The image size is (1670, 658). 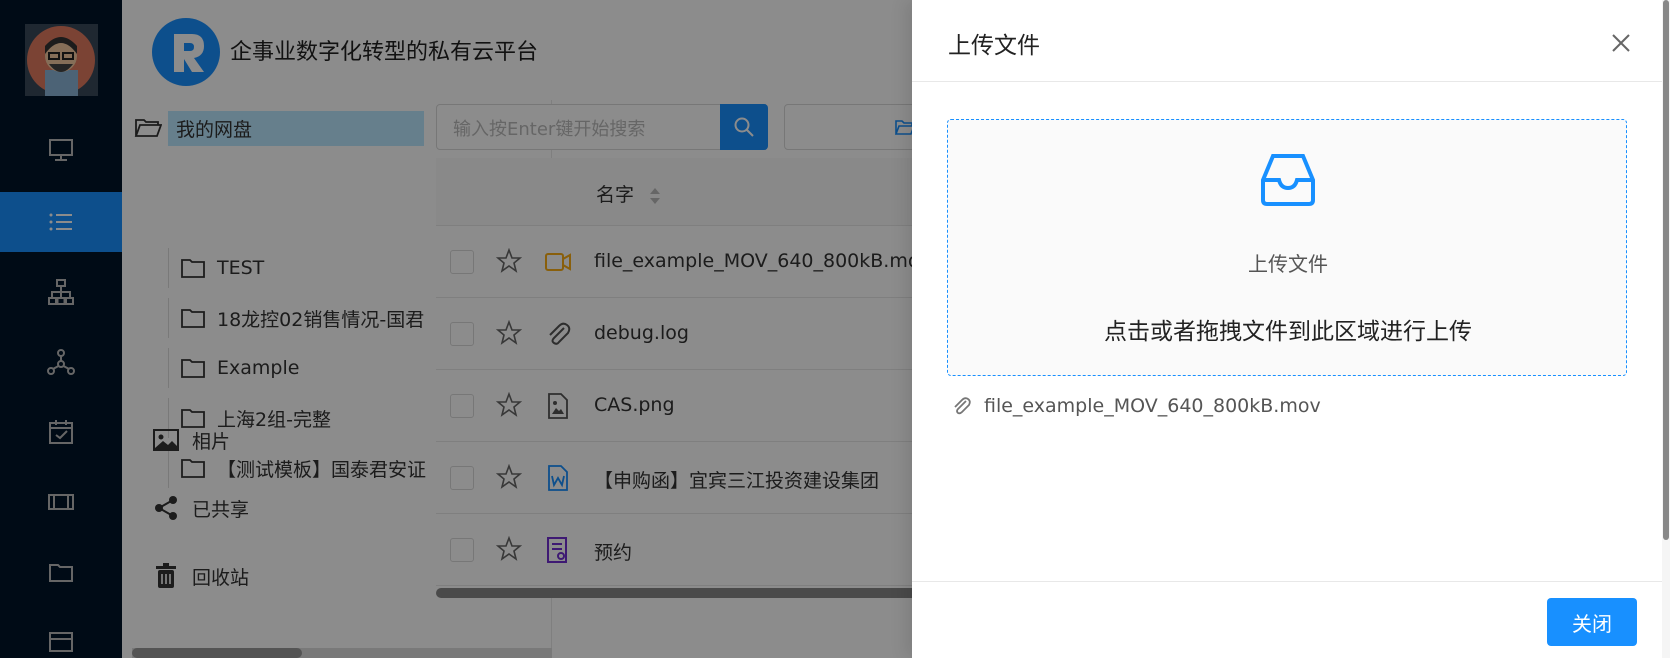 What do you see at coordinates (1288, 264) in the screenshot?
I see `dropzone-title: 上传文件` at bounding box center [1288, 264].